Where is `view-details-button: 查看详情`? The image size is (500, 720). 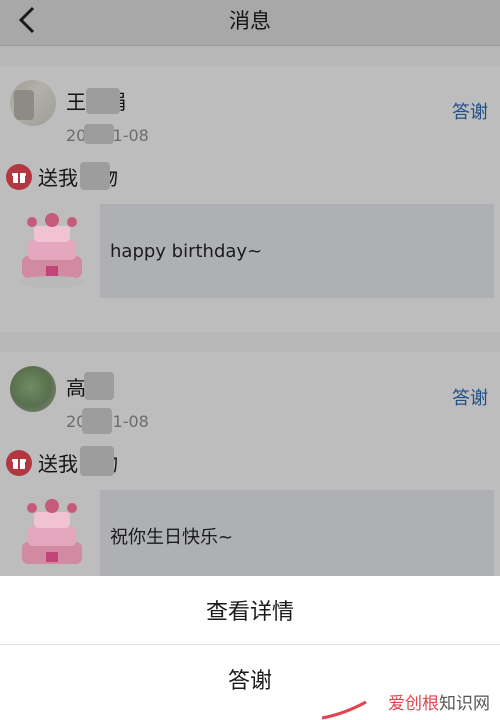
view-details-button: 查看详情 is located at coordinates (250, 610).